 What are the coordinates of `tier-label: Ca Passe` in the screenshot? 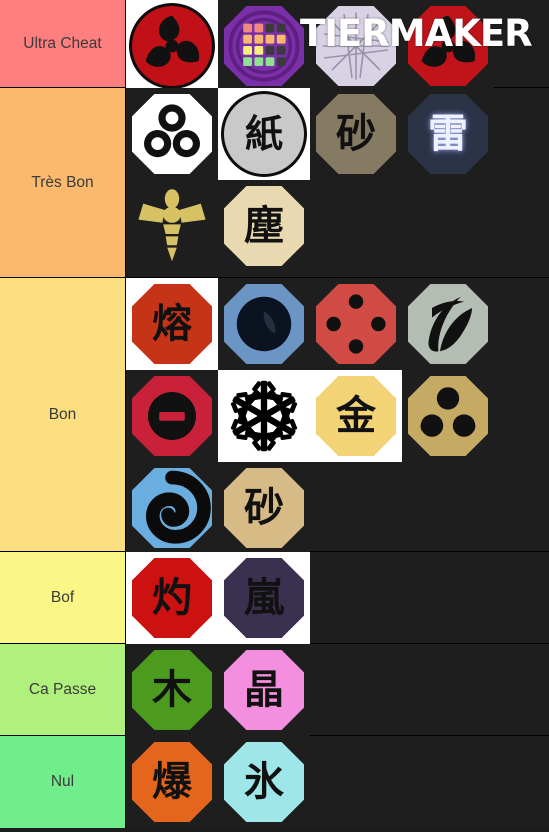 It's located at (63, 689).